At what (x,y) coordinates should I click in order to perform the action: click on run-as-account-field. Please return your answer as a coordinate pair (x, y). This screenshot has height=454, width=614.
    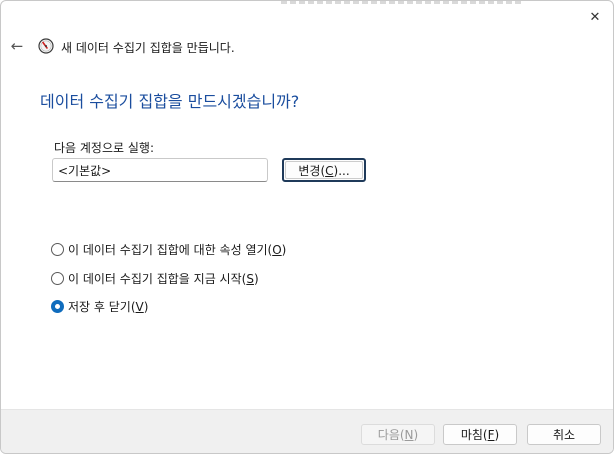
    Looking at the image, I should click on (160, 170).